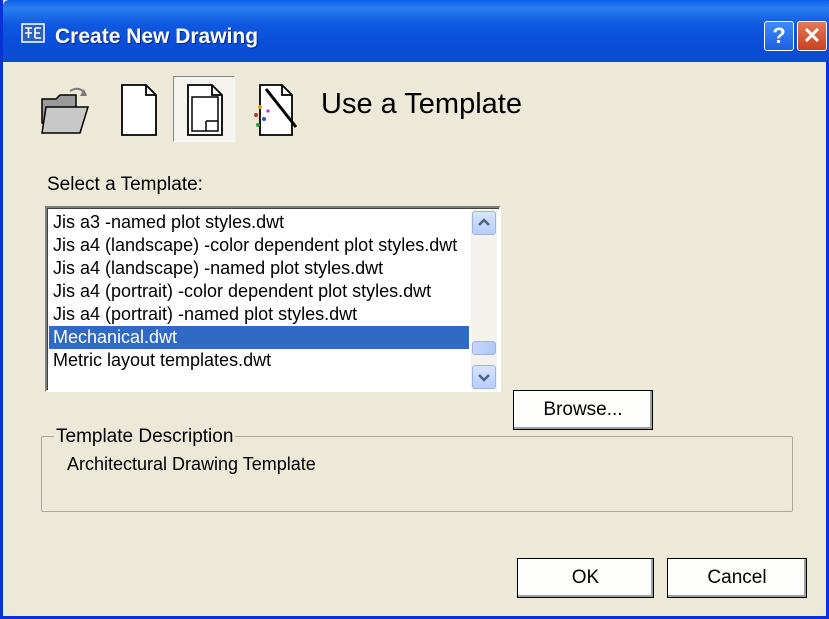 The image size is (829, 619). Describe the element at coordinates (259, 222) in the screenshot. I see `template-list-item: Jis a3 -named plot styles.dwt` at that location.